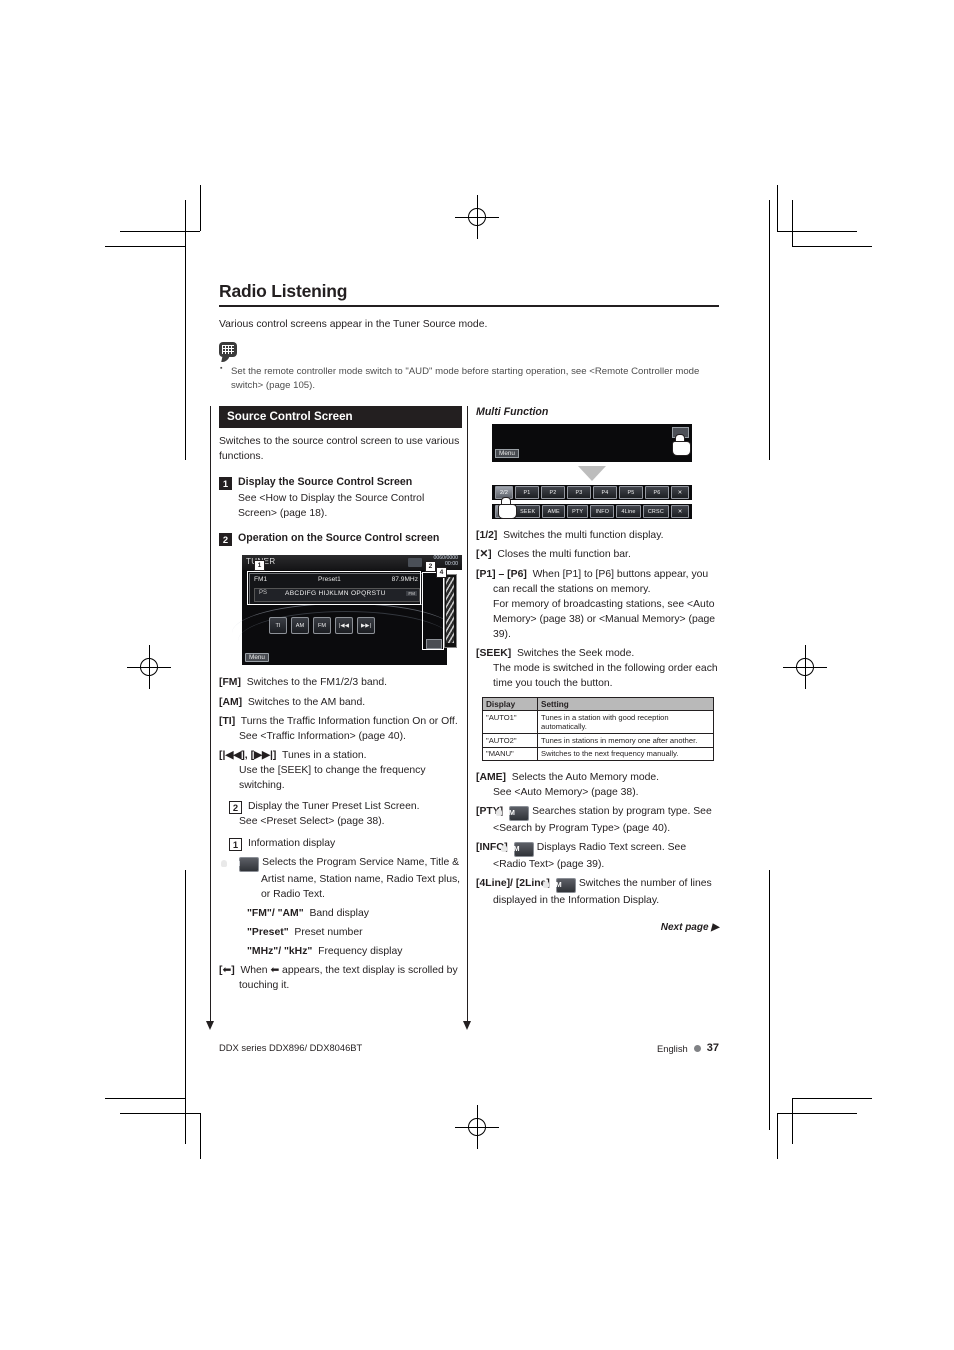 The width and height of the screenshot is (954, 1350). What do you see at coordinates (605, 493) in the screenshot?
I see `mf-button-p4: P4` at bounding box center [605, 493].